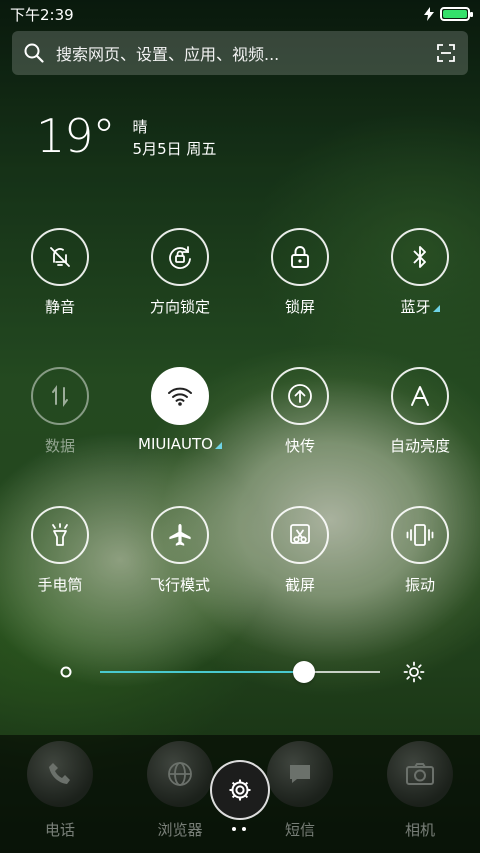 This screenshot has width=480, height=853. I want to click on letter-a-icon, so click(420, 396).